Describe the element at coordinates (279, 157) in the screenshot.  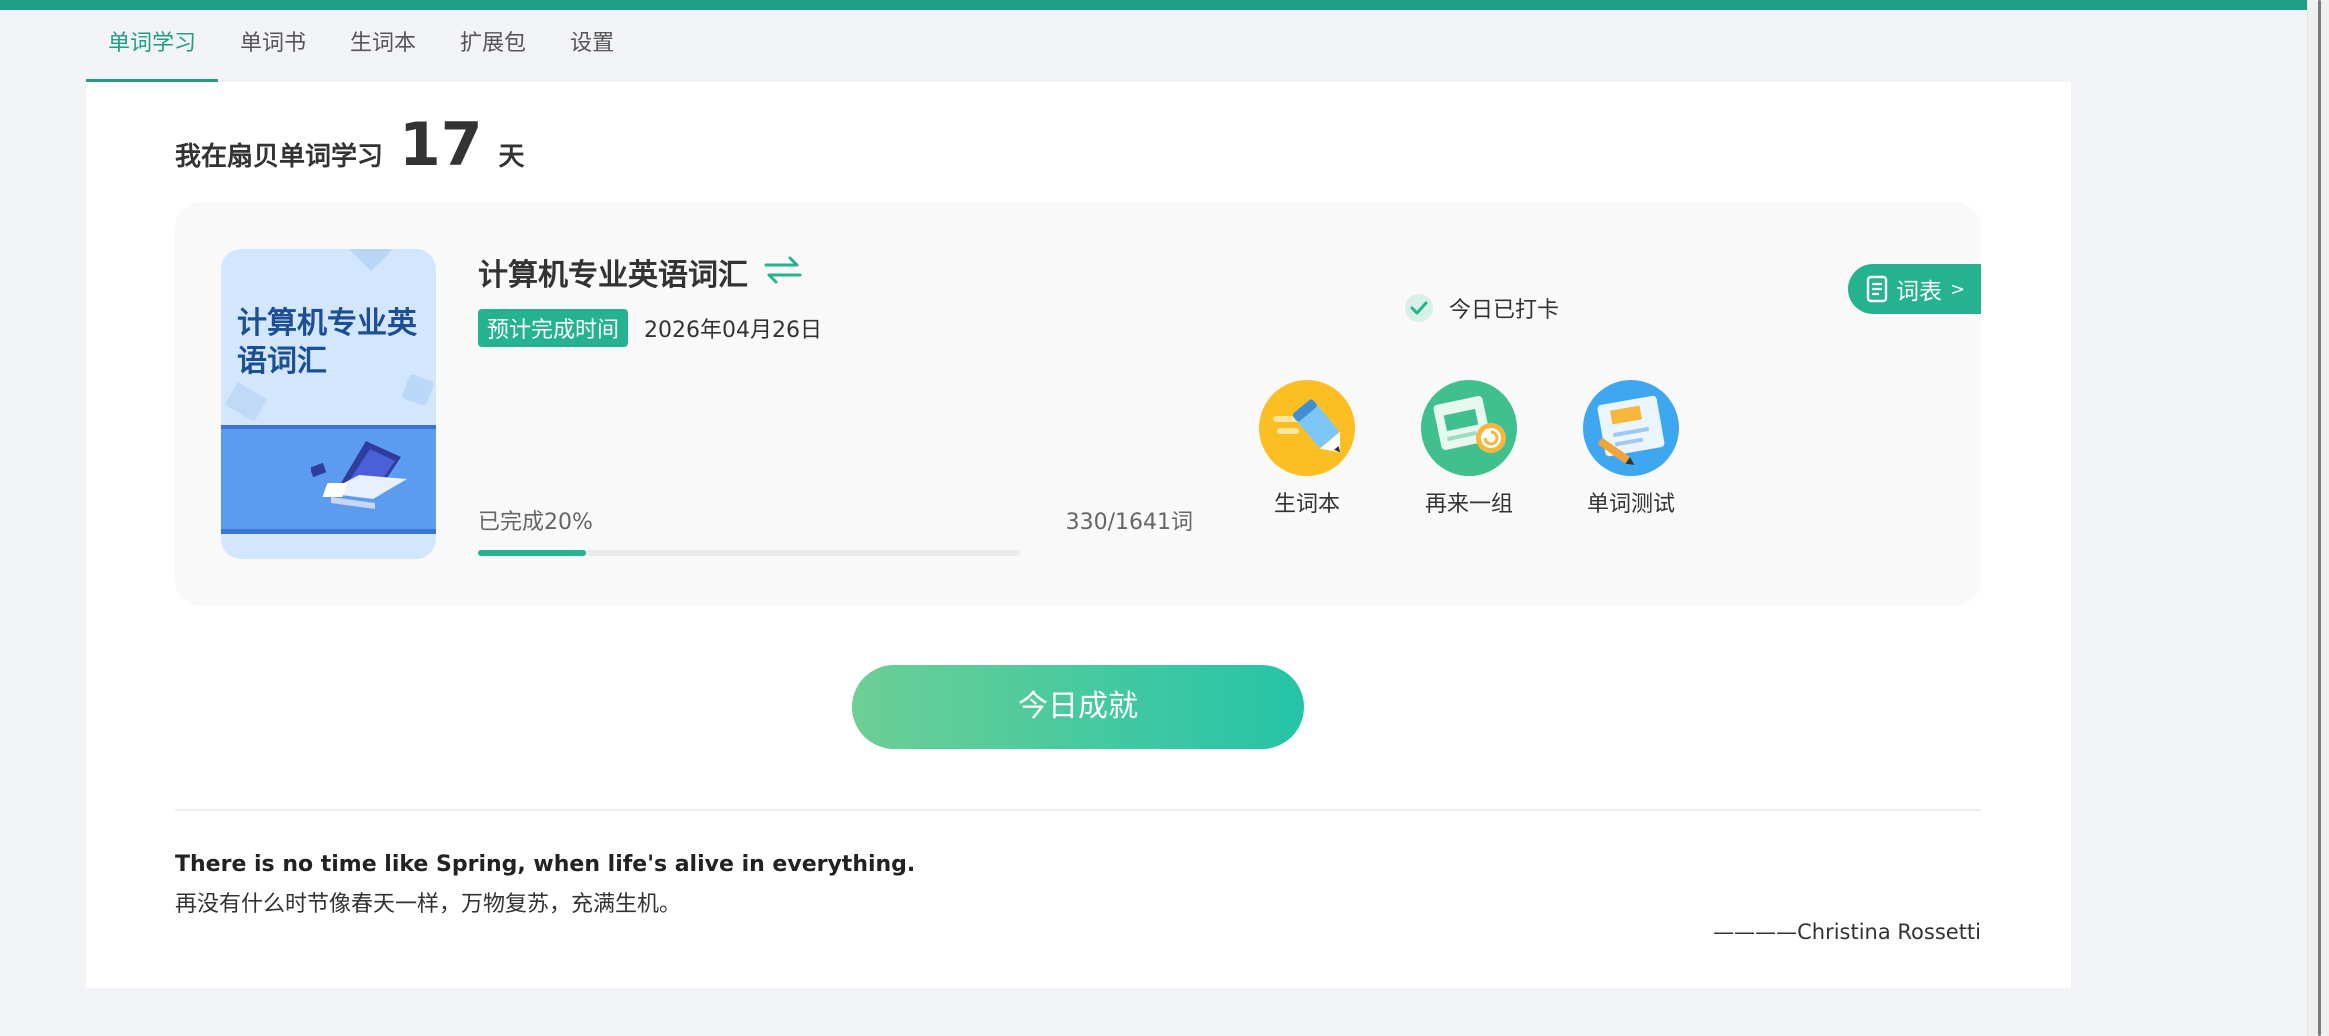
I see `streak-prefix: 我在扇贝单词学习` at that location.